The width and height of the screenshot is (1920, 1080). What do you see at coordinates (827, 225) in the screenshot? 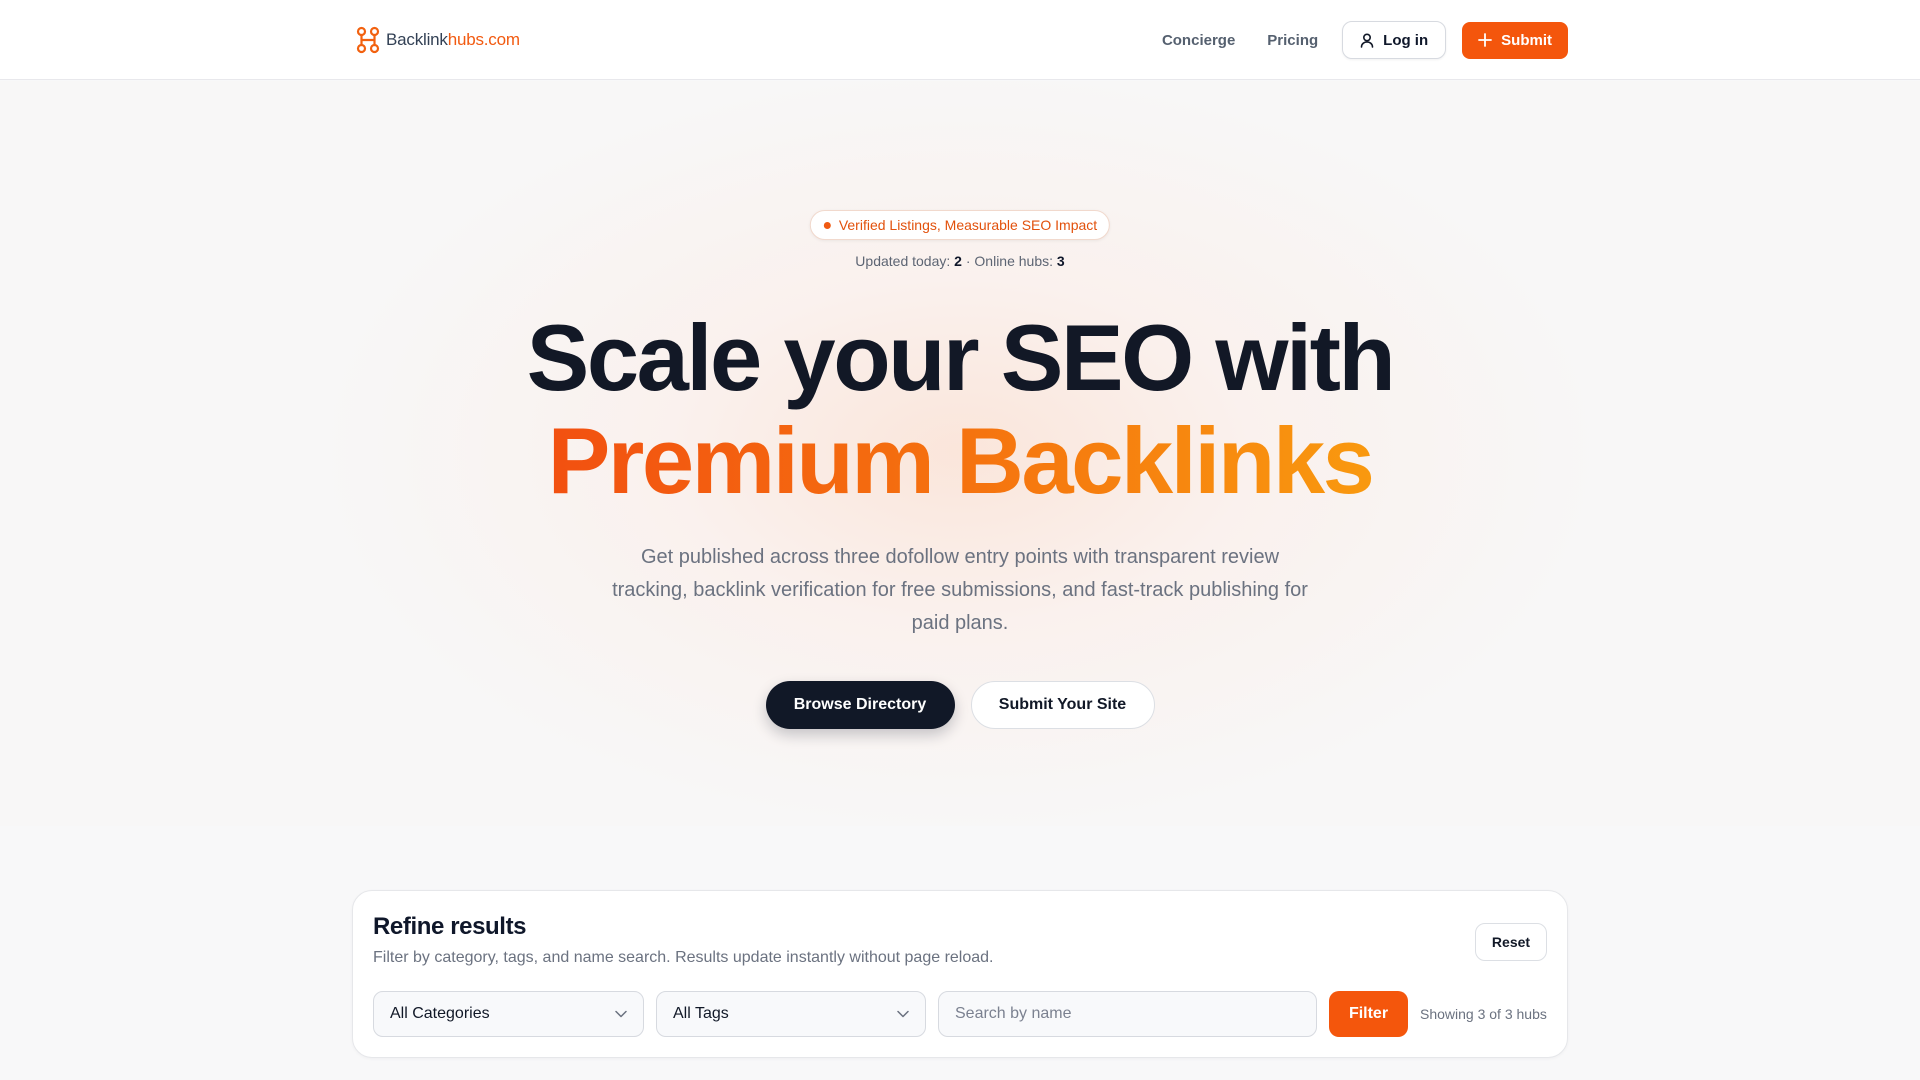
I see `status-dot-icon` at bounding box center [827, 225].